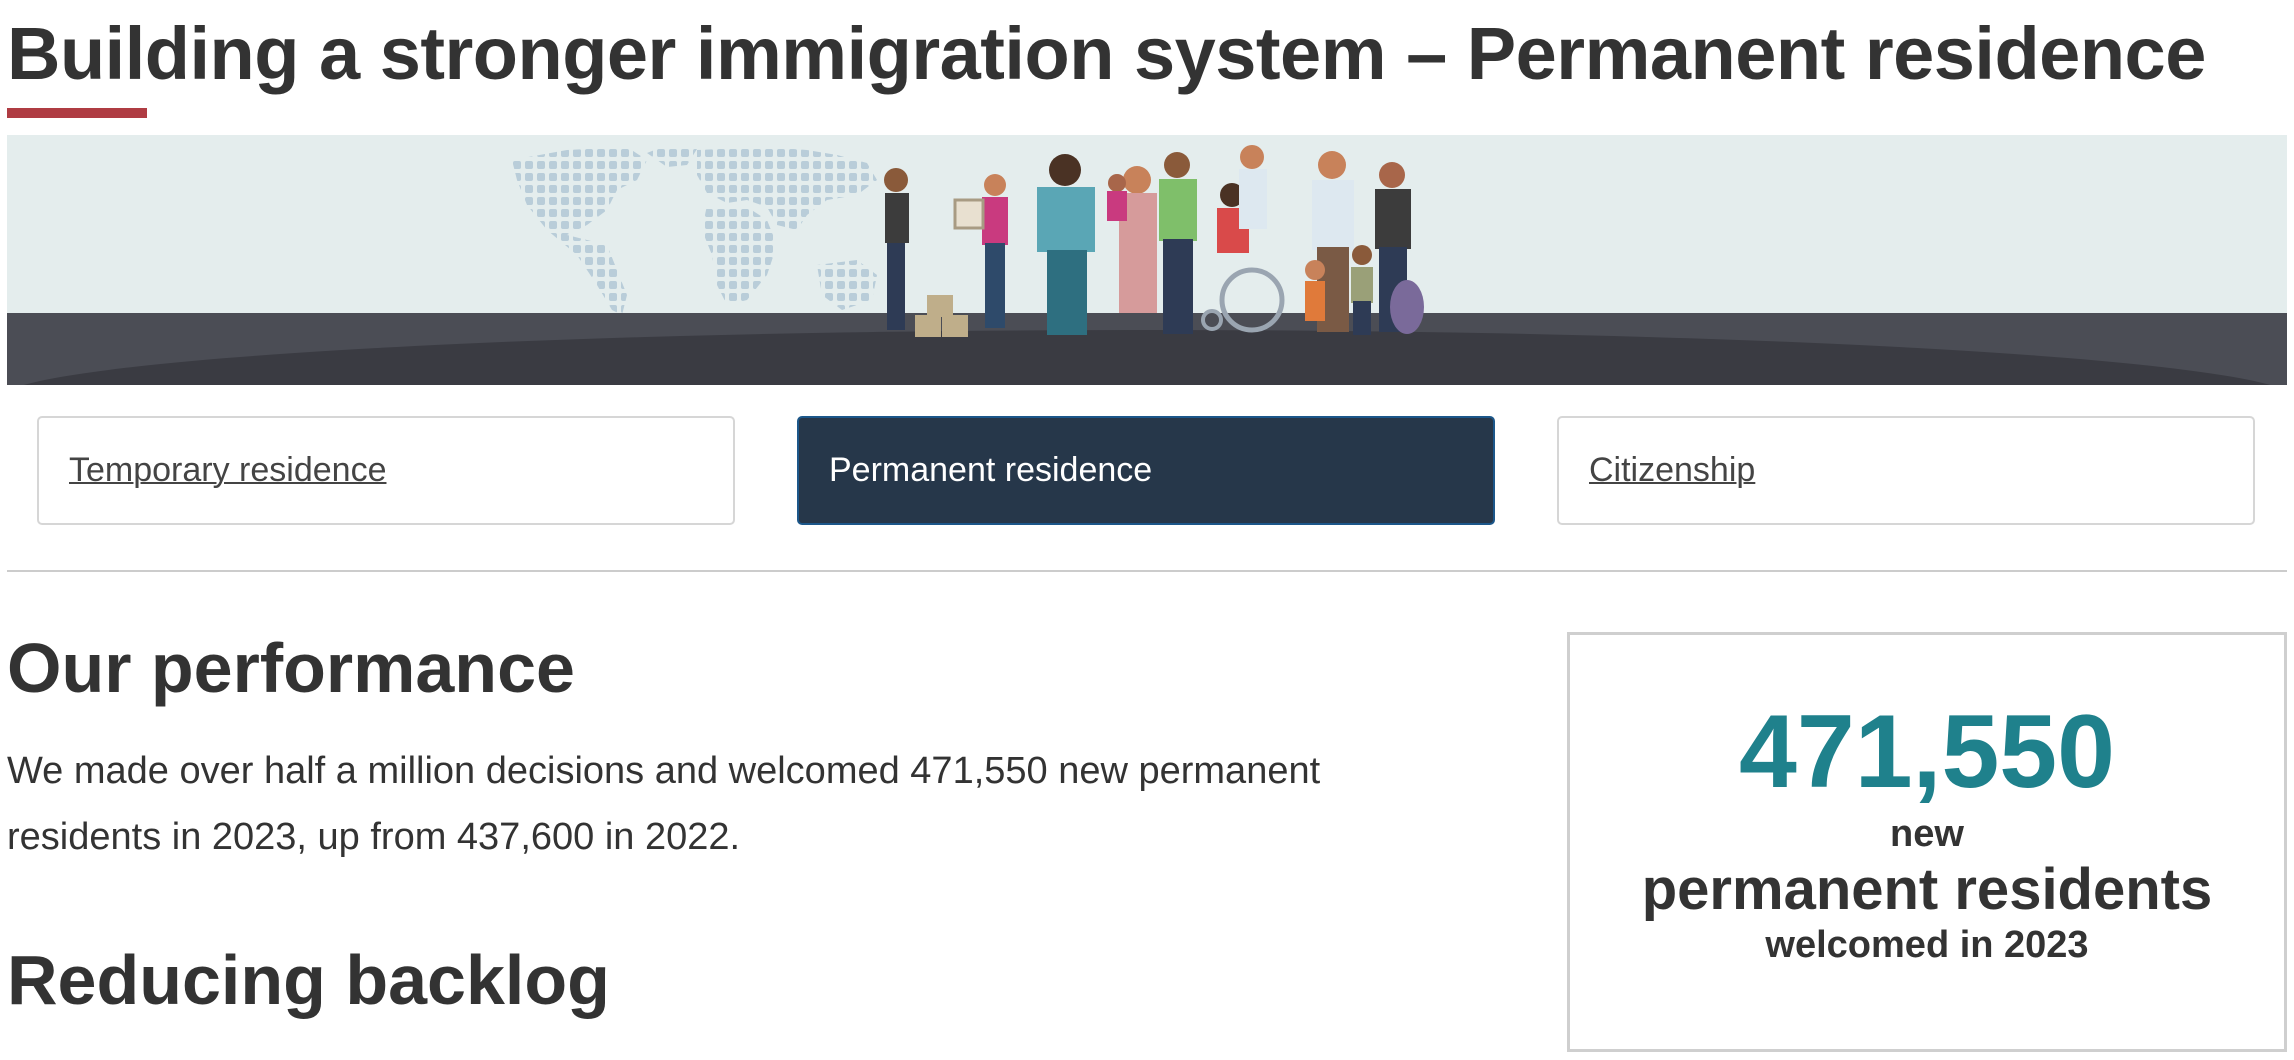 This screenshot has width=2294, height=1060. I want to click on backlog-heading: Reducing backlog, so click(308, 980).